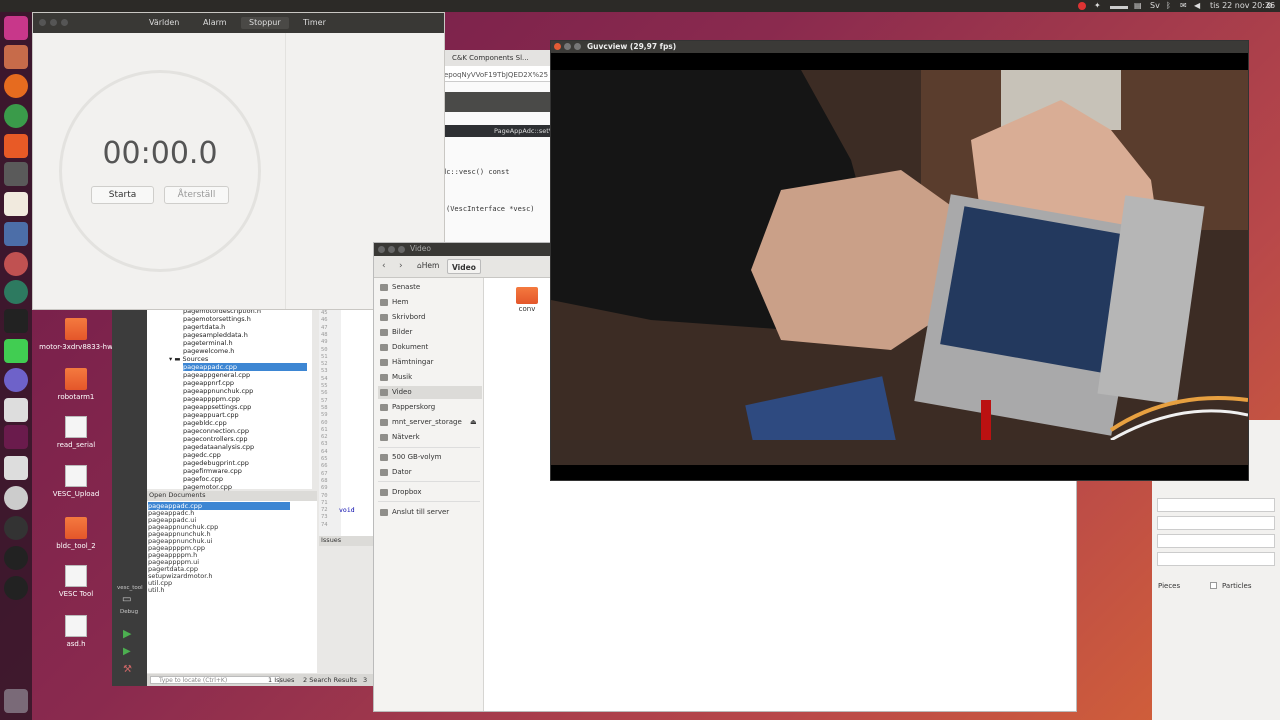  What do you see at coordinates (1197, 5) in the screenshot?
I see `volume-icon: ◀` at bounding box center [1197, 5].